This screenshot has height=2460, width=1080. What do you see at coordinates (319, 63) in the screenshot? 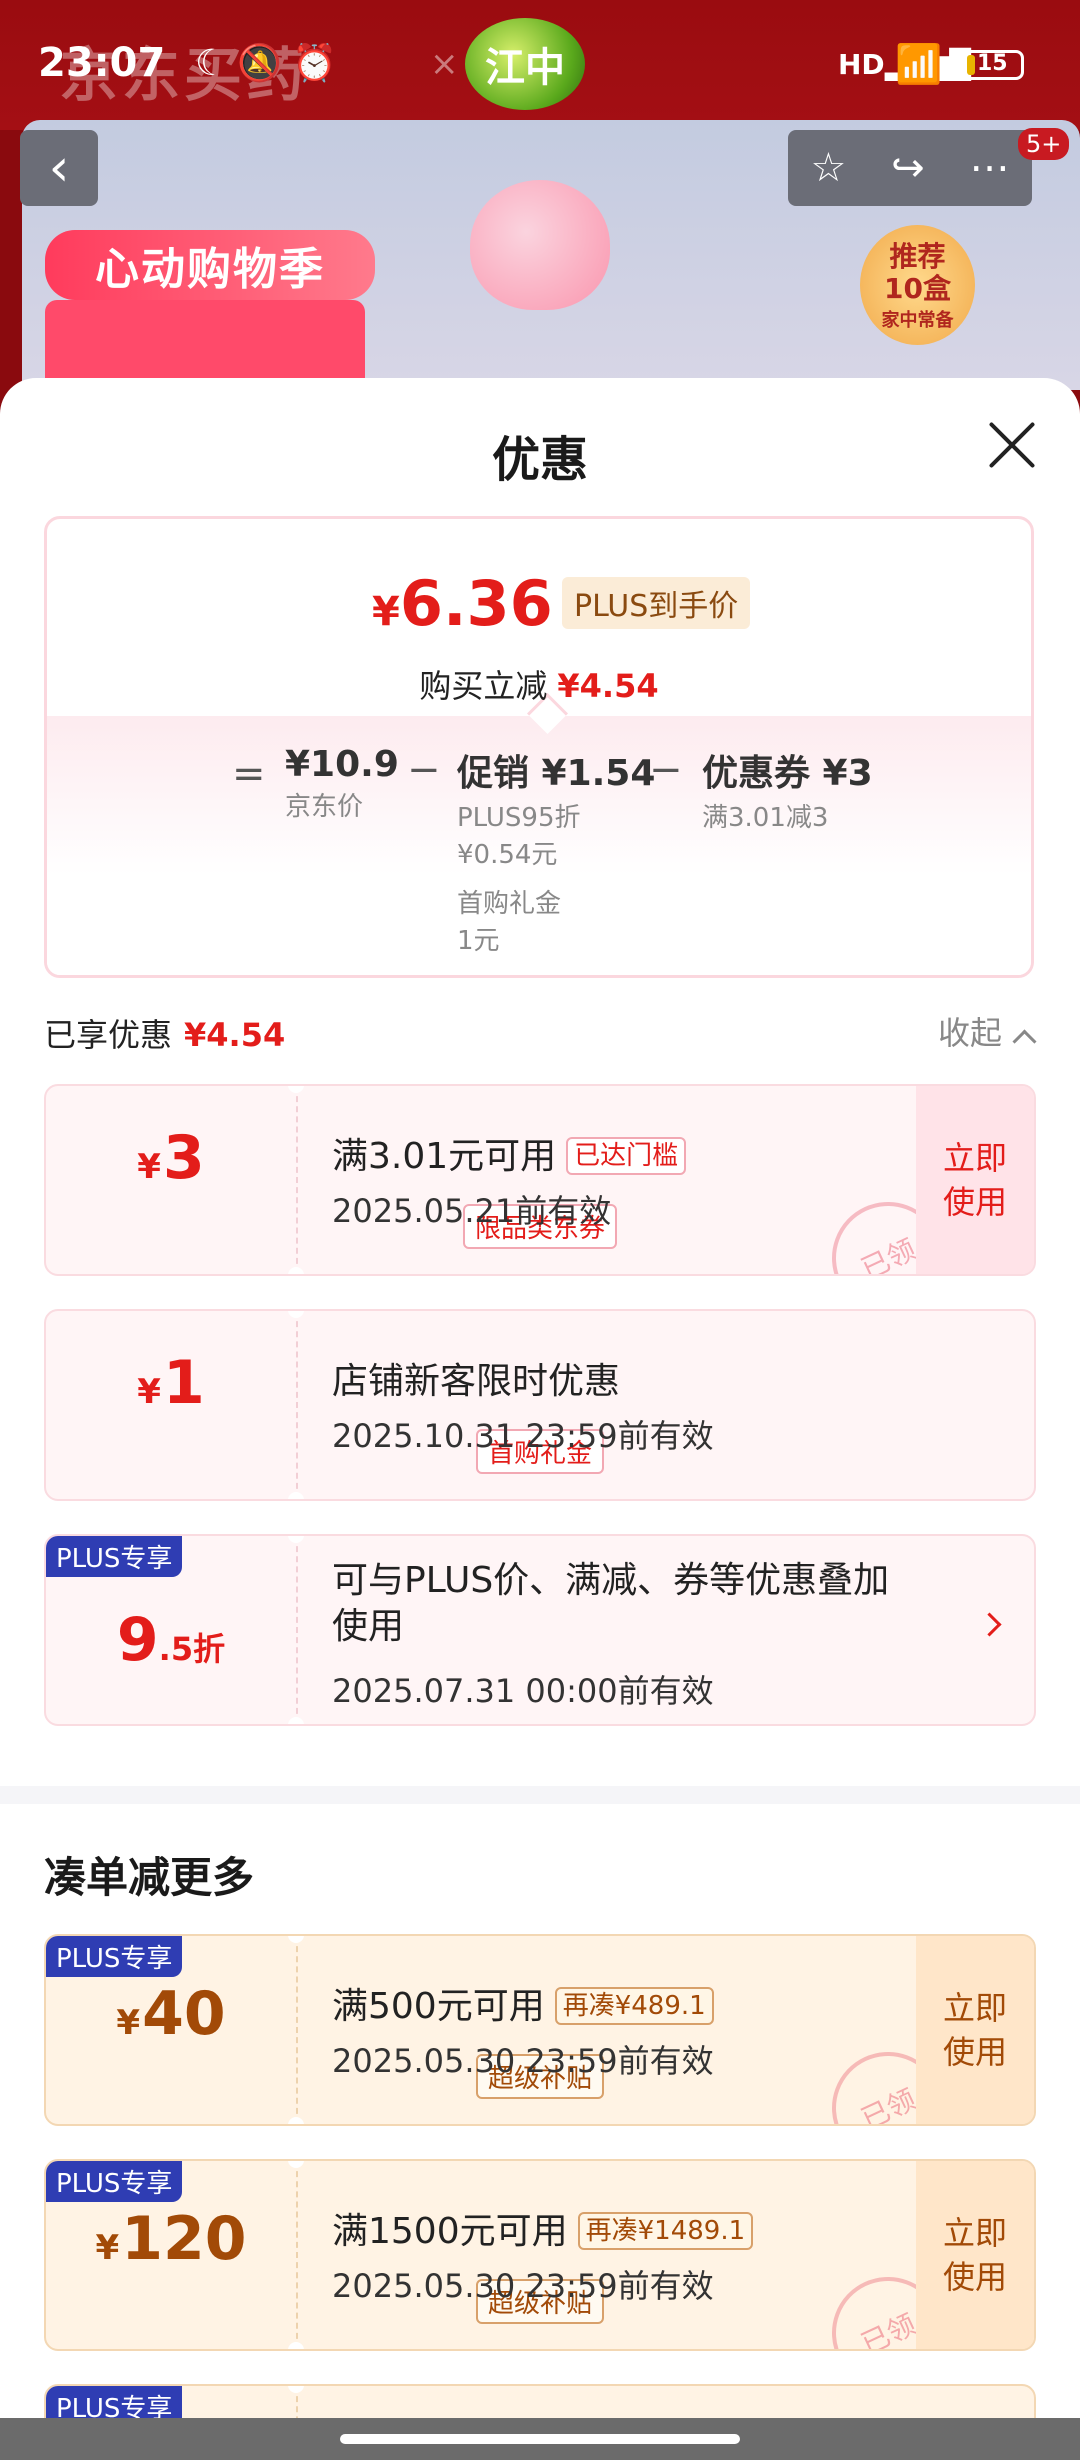
I see `alarm-icon: ⏰` at bounding box center [319, 63].